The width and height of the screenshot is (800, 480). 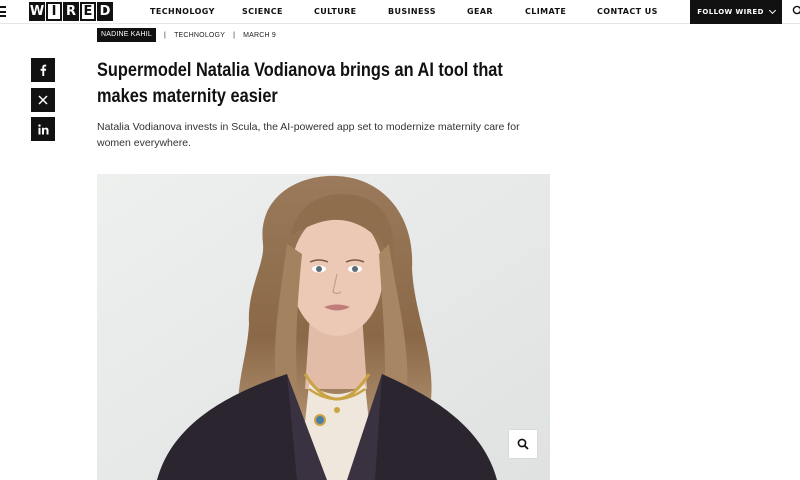 I want to click on follow-wired-button: FOLLOW WIRED, so click(x=736, y=12).